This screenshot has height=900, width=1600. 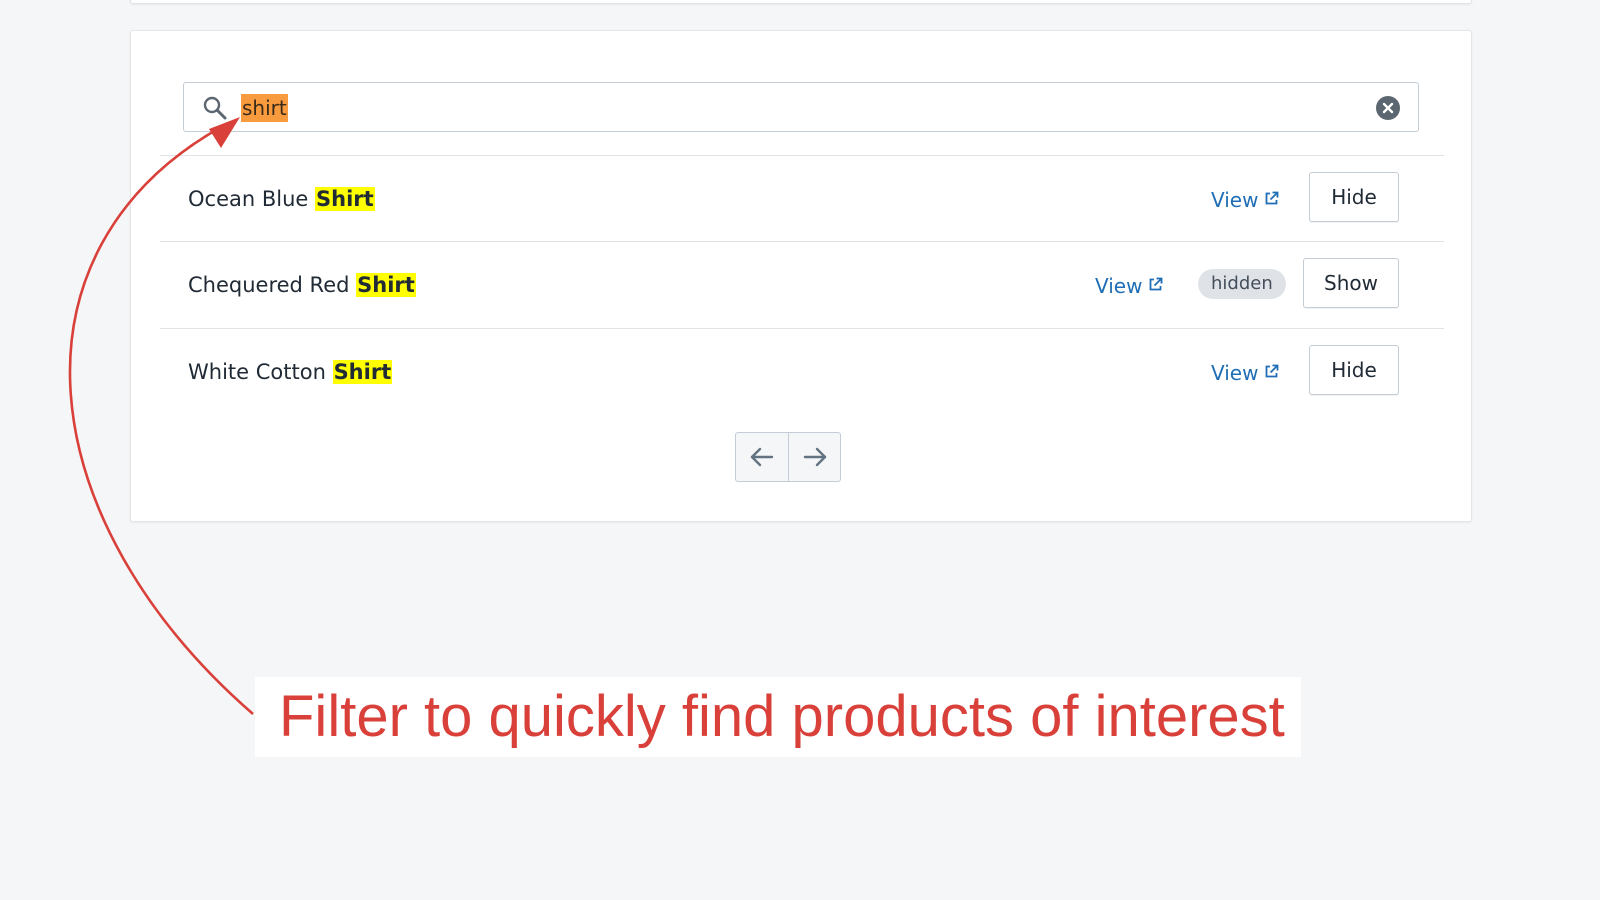 I want to click on list-item: Ocean Blue Shirt View Hide, so click(x=802, y=199).